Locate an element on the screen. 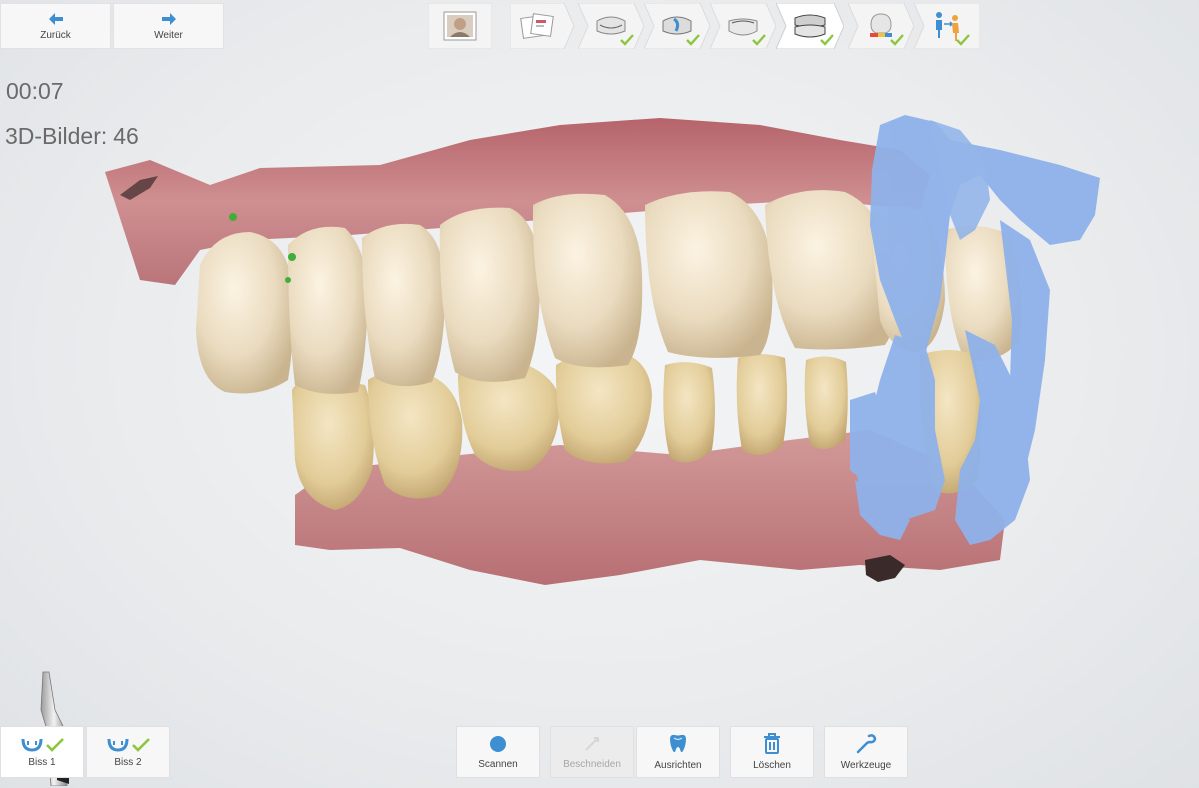 Image resolution: width=1199 pixels, height=788 pixels. step-upper-jaw-prep is located at coordinates (677, 26).